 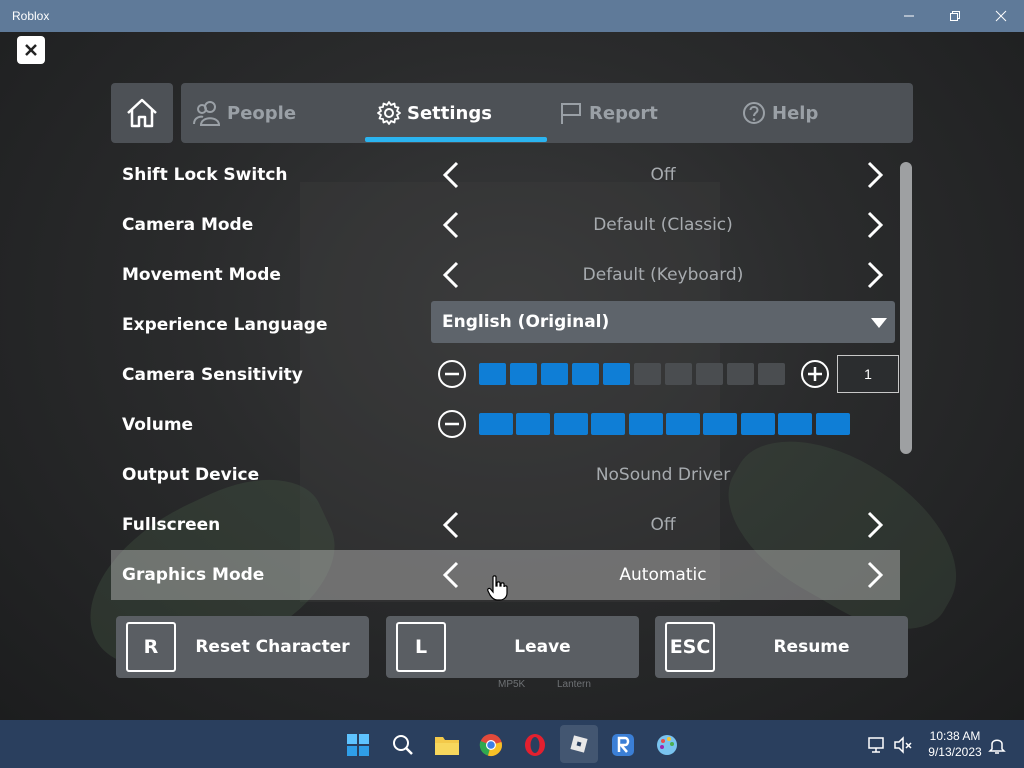 What do you see at coordinates (811, 647) in the screenshot?
I see `resume-label: Resume` at bounding box center [811, 647].